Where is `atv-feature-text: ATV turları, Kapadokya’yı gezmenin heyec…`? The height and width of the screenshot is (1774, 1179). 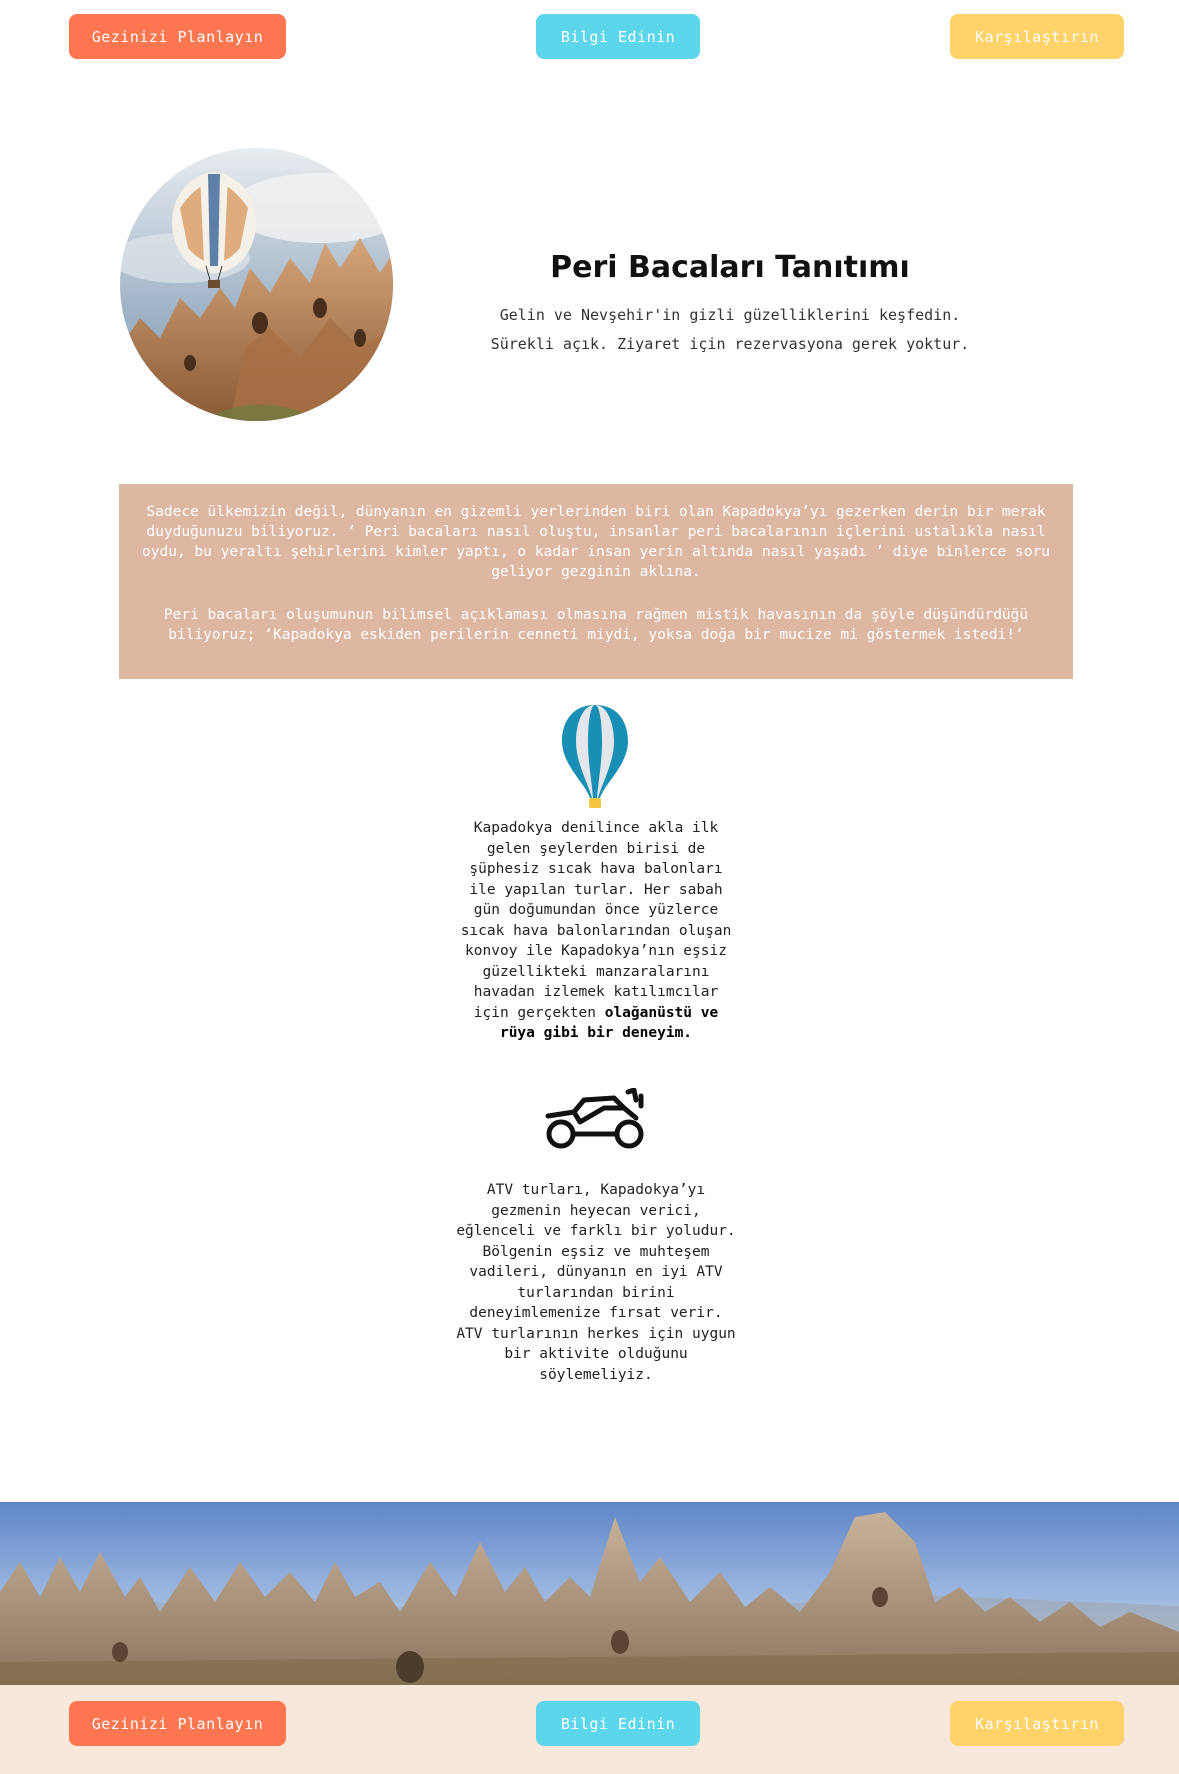 atv-feature-text: ATV turları, Kapadokya’yı gezmenin heyec… is located at coordinates (596, 1282).